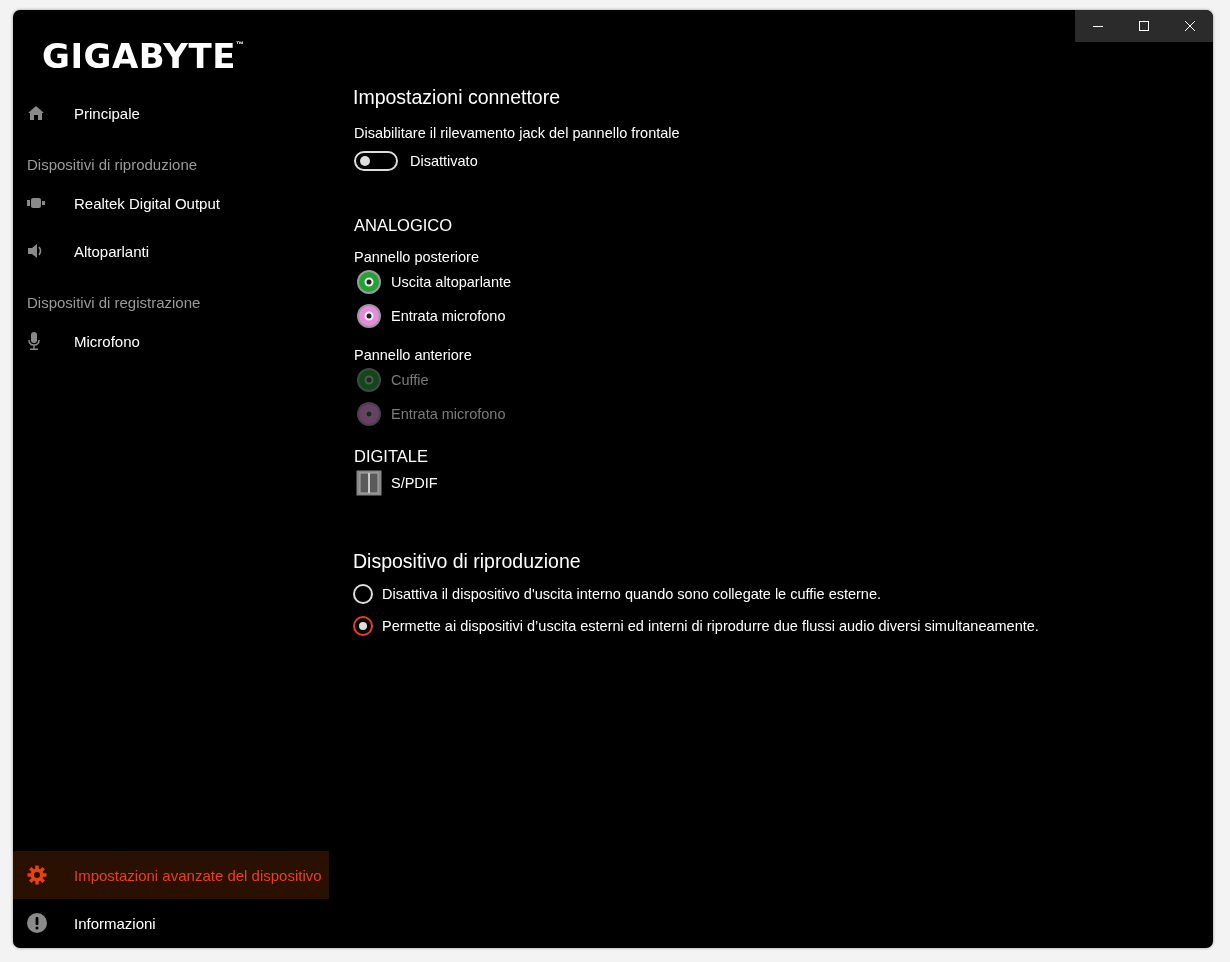  I want to click on settings-icon, so click(37, 875).